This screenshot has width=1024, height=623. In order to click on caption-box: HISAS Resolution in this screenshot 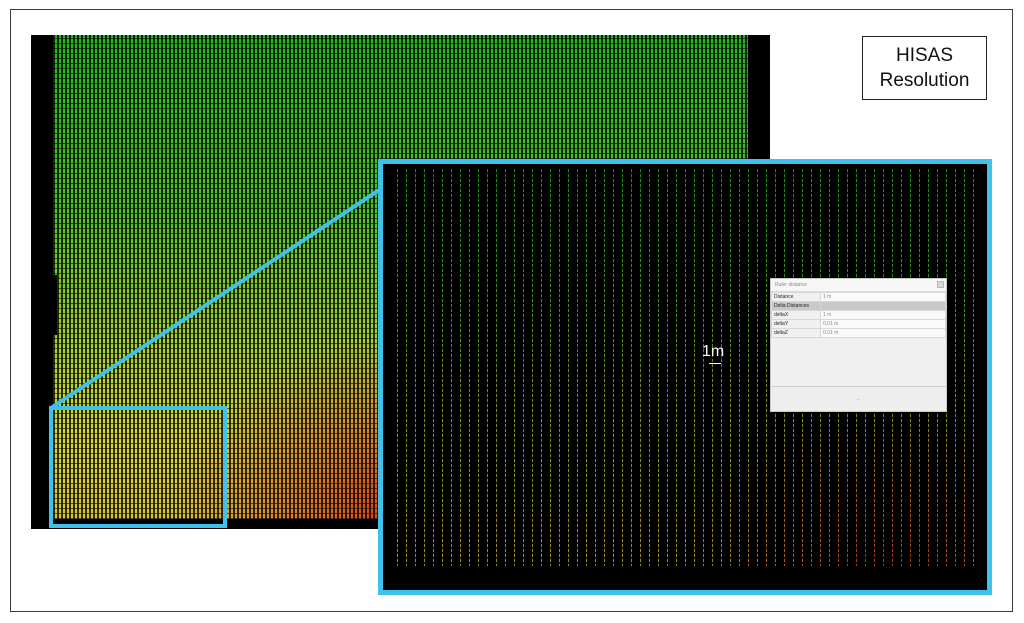, I will do `click(924, 68)`.